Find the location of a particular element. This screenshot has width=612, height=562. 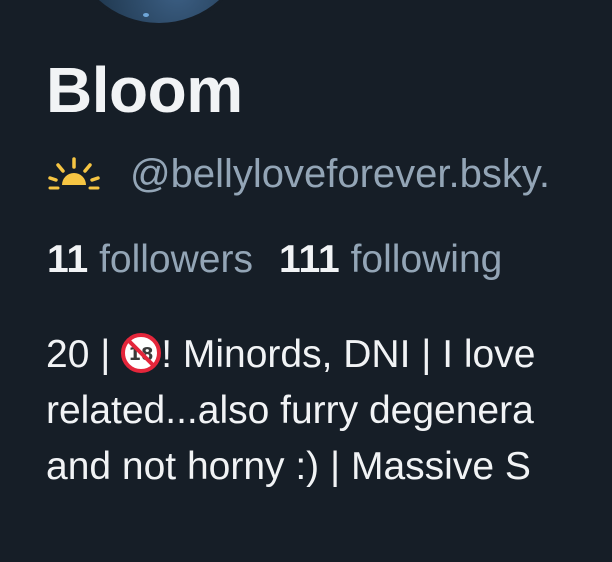

followers-link: 11 followers is located at coordinates (150, 259).